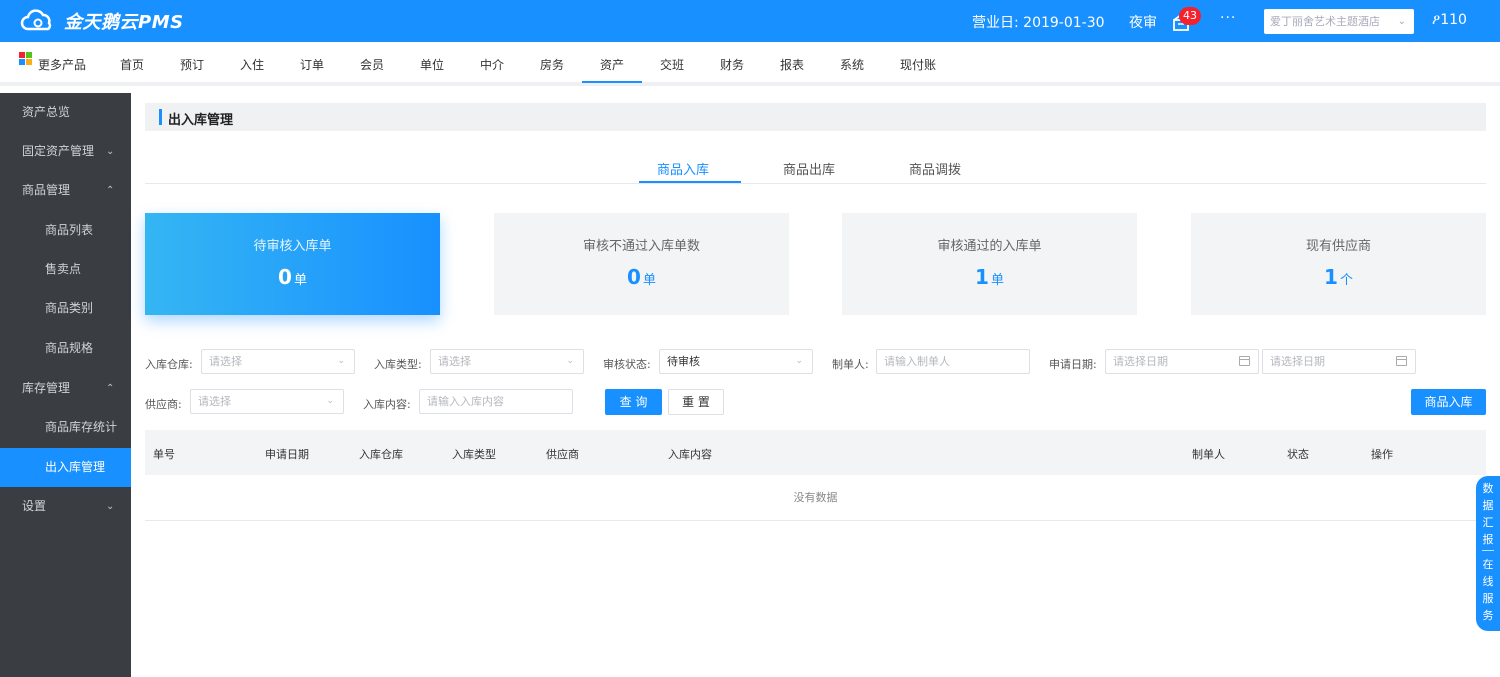 The image size is (1500, 677). Describe the element at coordinates (1338, 246) in the screenshot. I see `stat-card-label: 现有供应商` at that location.